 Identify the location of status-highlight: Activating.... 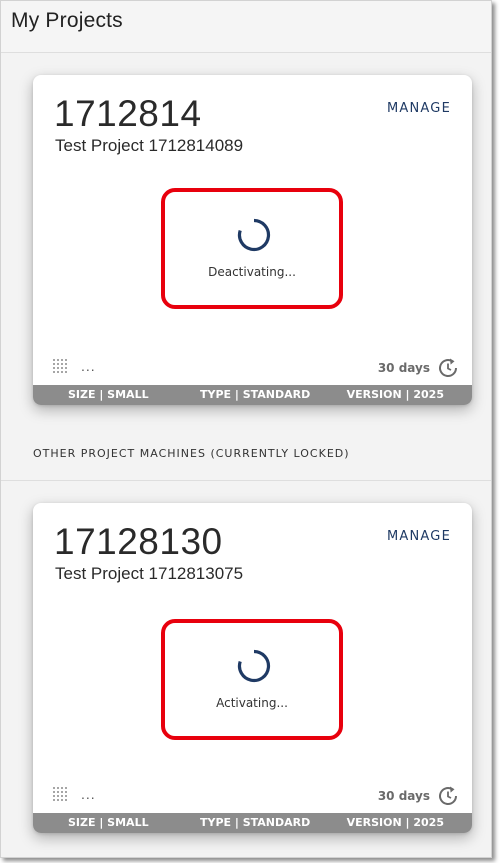
(252, 679).